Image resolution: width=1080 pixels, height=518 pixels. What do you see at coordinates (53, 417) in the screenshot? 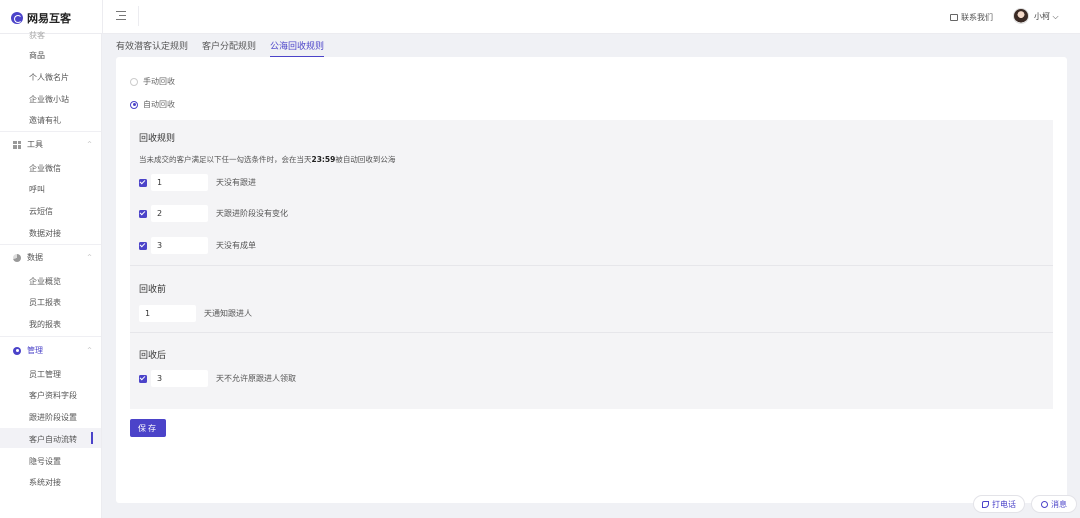
I see `sidebar-item-stage-settings: 跟进阶段设置` at bounding box center [53, 417].